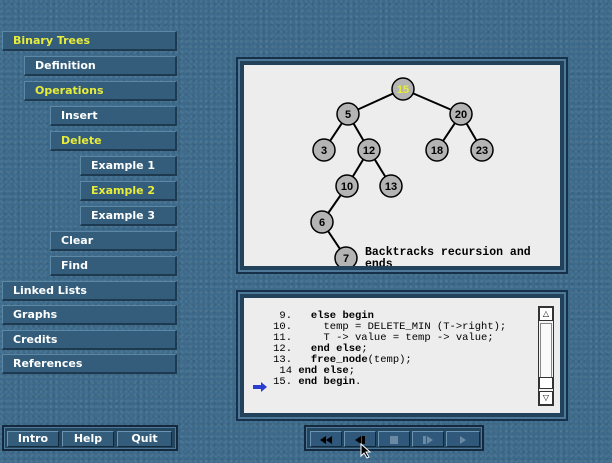  What do you see at coordinates (546, 398) in the screenshot?
I see `scroll-down-icon: ▽` at bounding box center [546, 398].